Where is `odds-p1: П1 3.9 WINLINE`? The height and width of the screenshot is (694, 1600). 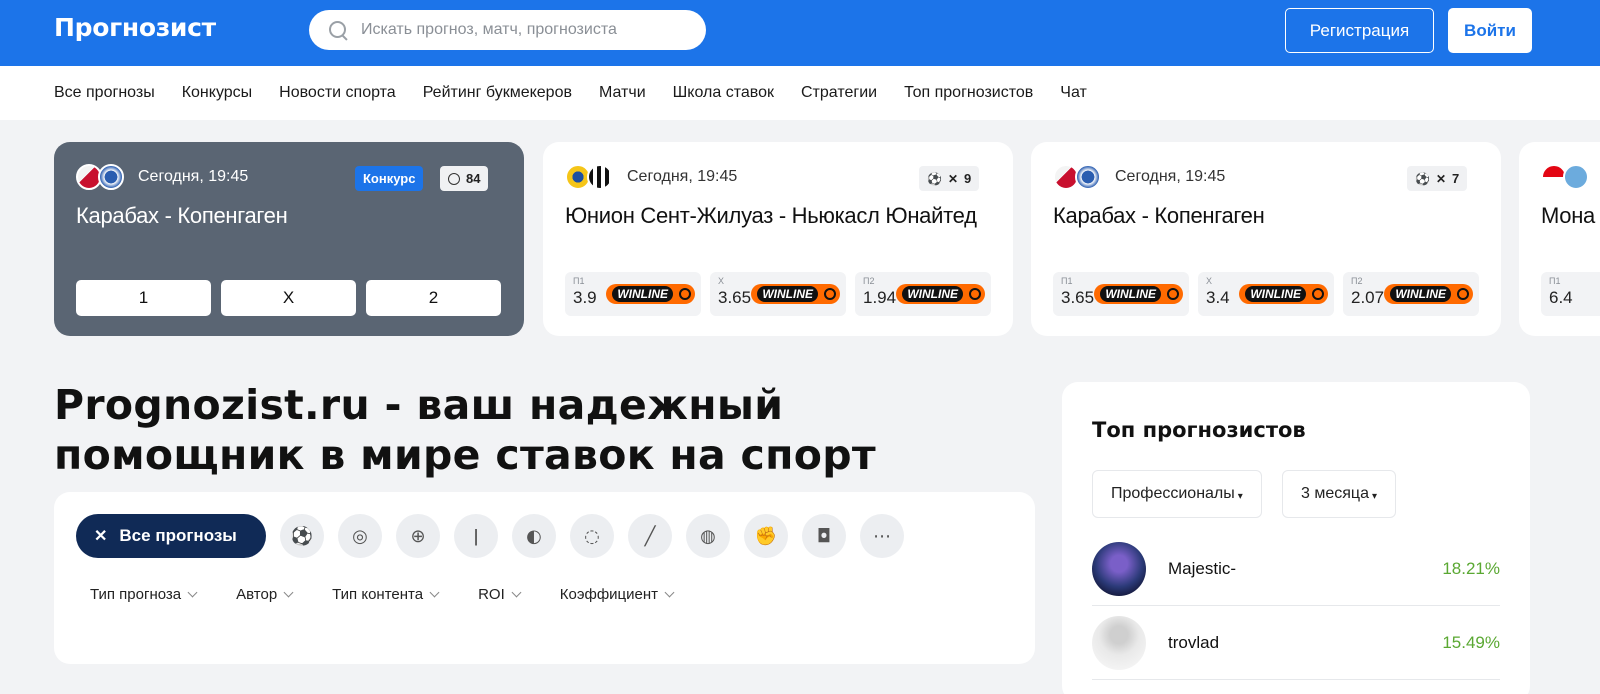
odds-p1: П1 3.9 WINLINE is located at coordinates (633, 294).